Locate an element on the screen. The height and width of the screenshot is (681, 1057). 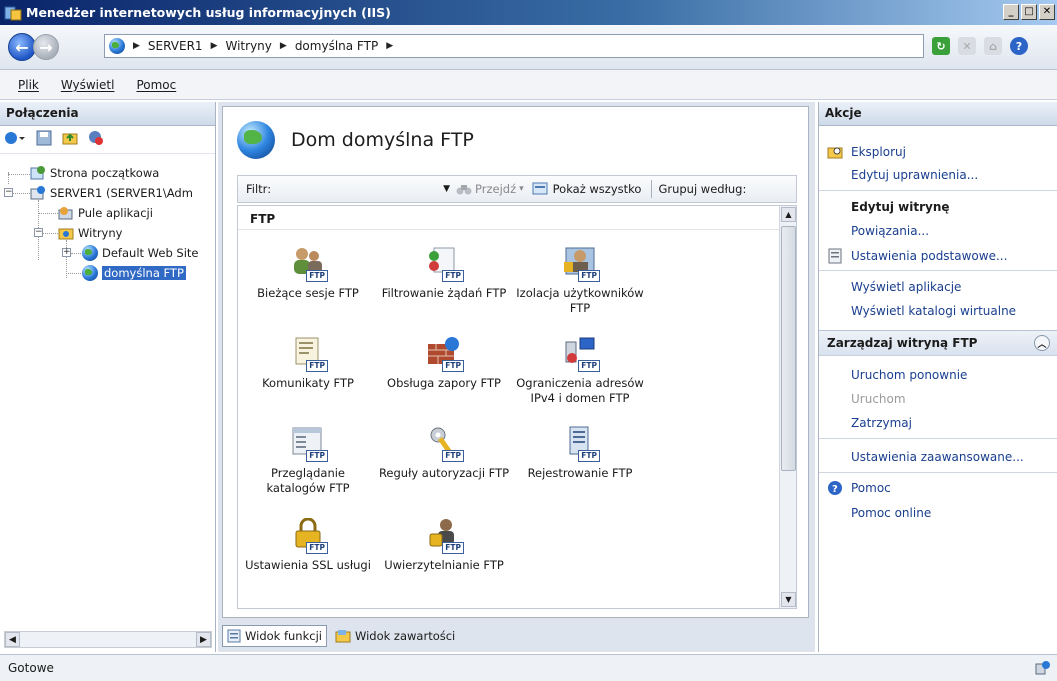
help-icon: ? is located at coordinates (1019, 46).